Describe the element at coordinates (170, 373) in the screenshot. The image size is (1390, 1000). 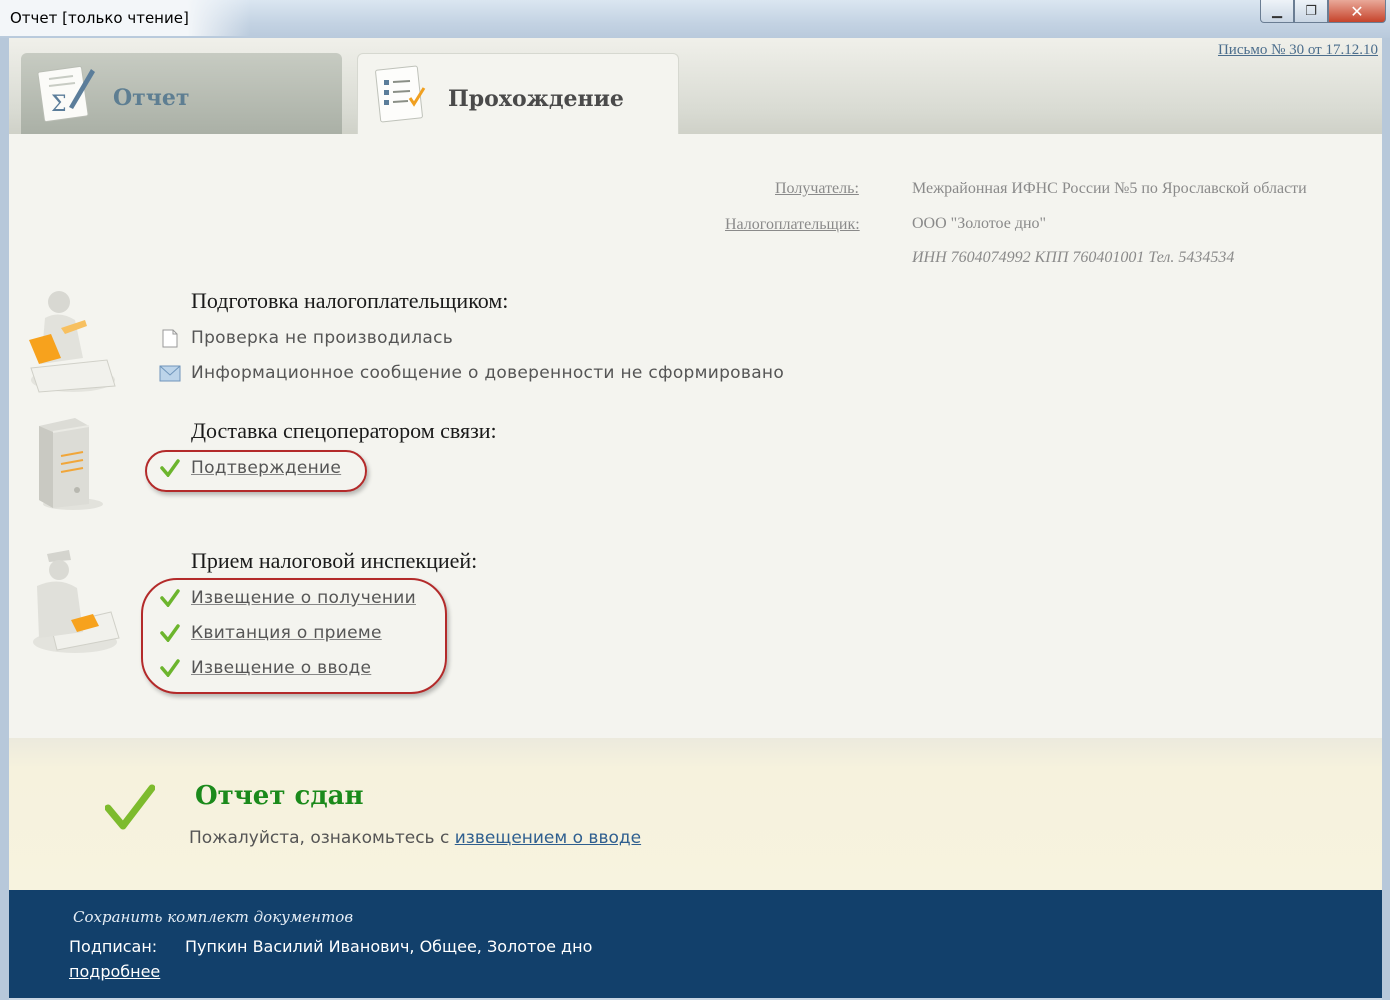
I see `envelope-icon` at that location.